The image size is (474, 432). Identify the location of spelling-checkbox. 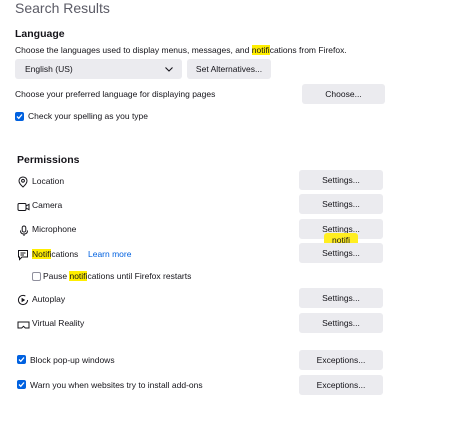
(19, 116).